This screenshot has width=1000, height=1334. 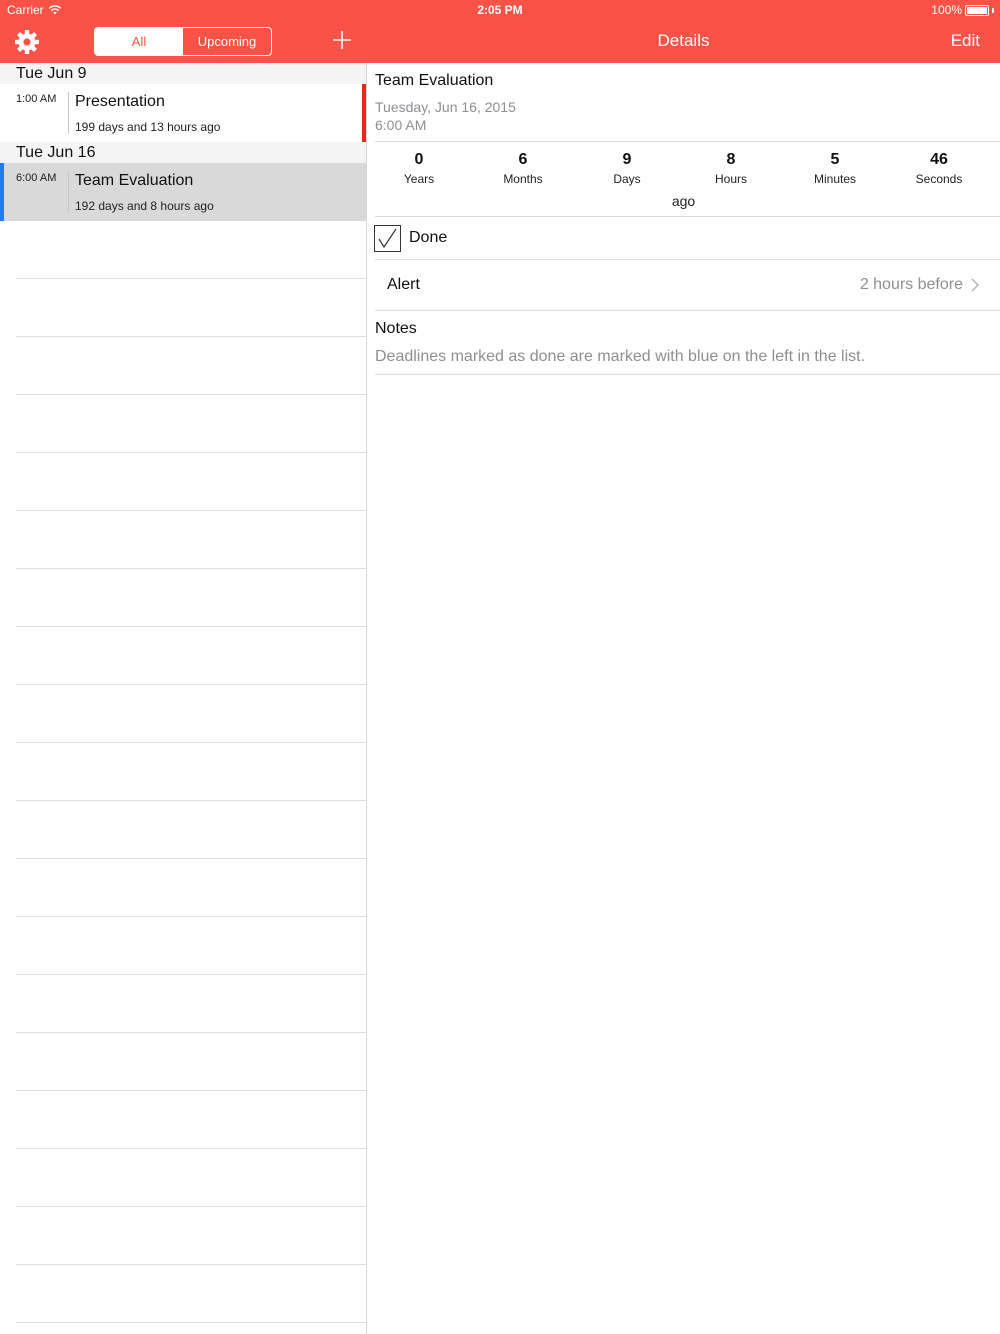 What do you see at coordinates (396, 328) in the screenshot?
I see `notes-label: Notes` at bounding box center [396, 328].